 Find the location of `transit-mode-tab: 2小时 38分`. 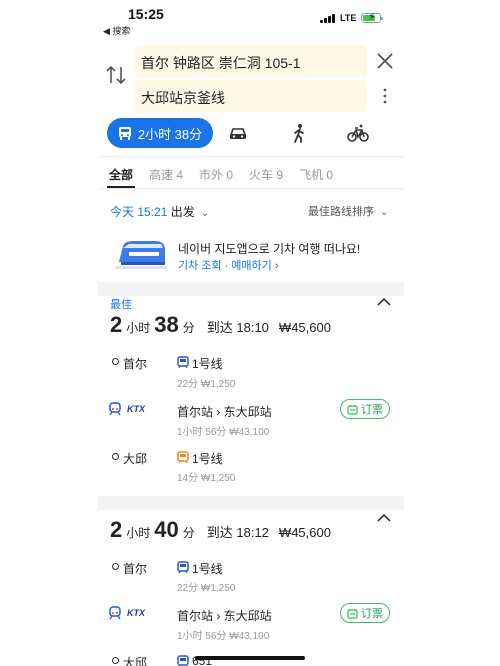

transit-mode-tab: 2小时 38分 is located at coordinates (160, 133).